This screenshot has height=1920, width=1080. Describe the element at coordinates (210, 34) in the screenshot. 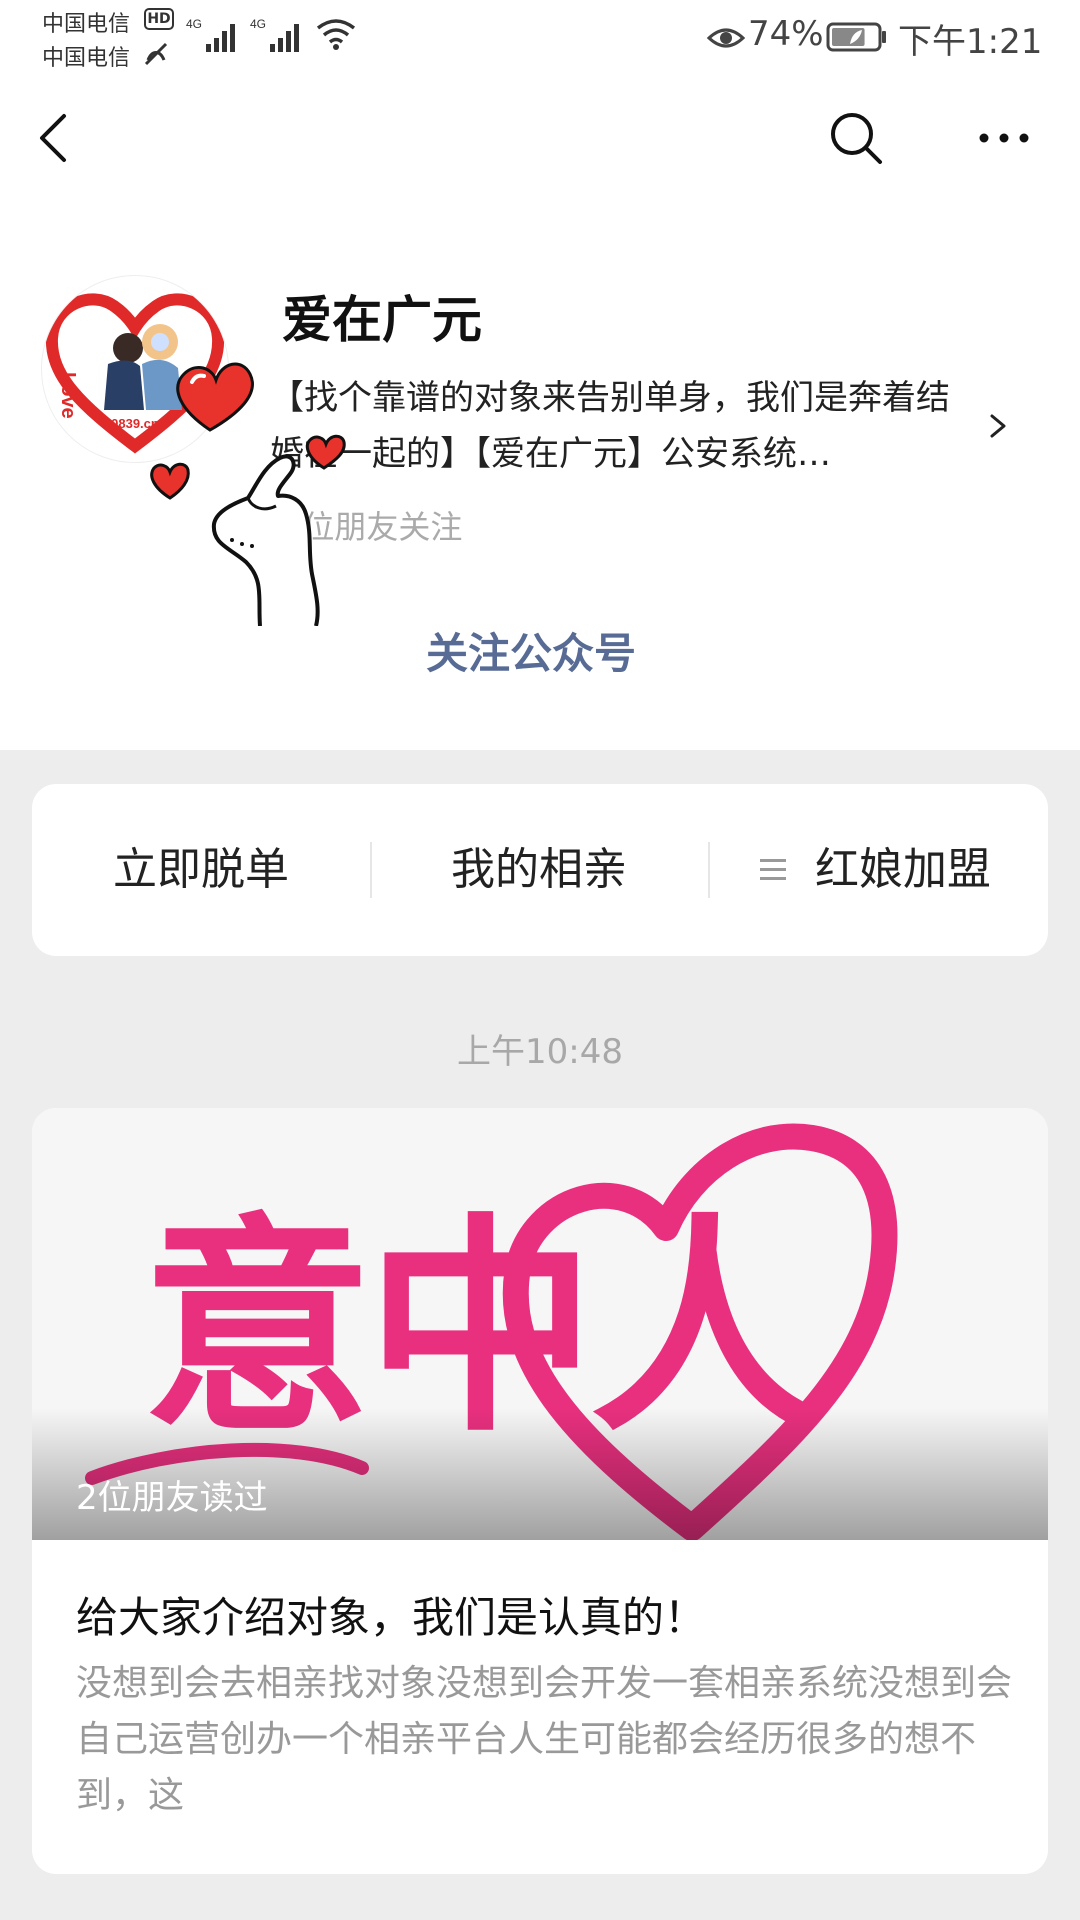

I see `signal-icon-1: 4G` at that location.